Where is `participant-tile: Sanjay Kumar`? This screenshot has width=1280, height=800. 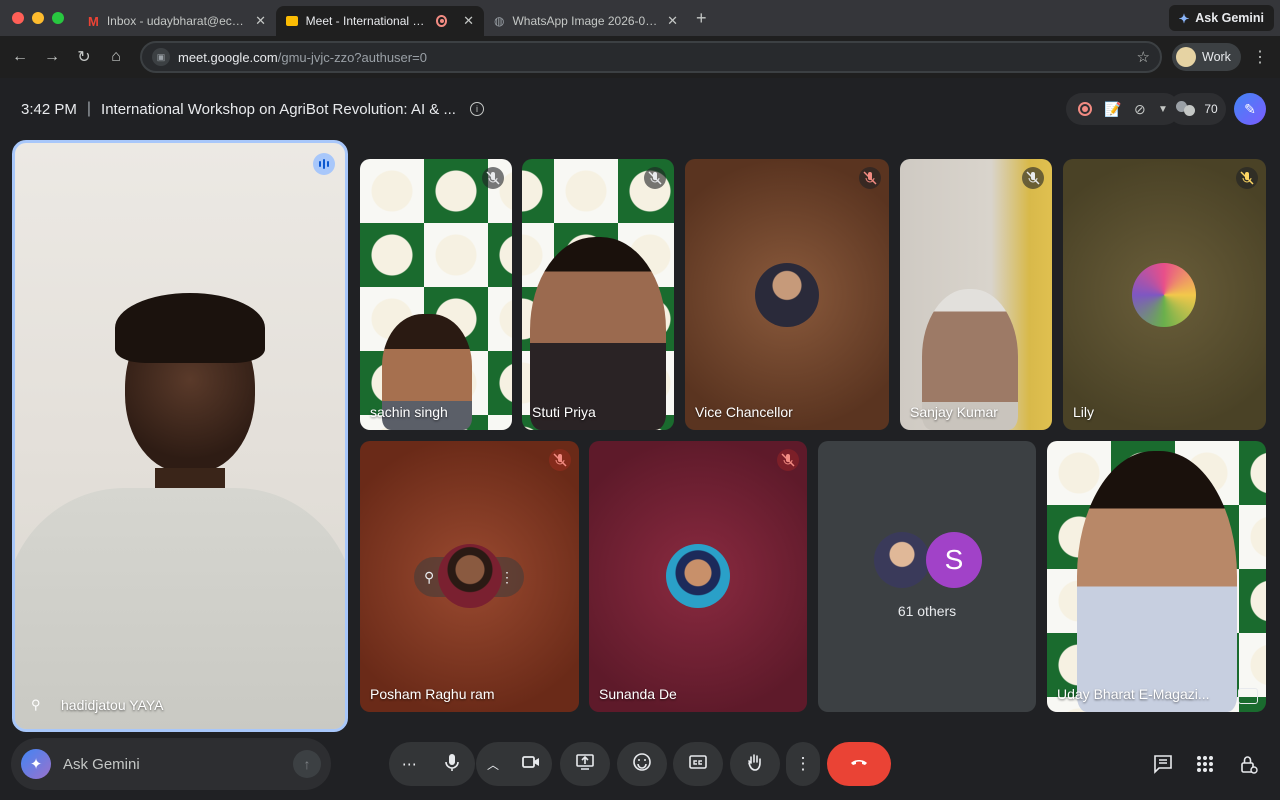
participant-tile: Sanjay Kumar is located at coordinates (976, 294).